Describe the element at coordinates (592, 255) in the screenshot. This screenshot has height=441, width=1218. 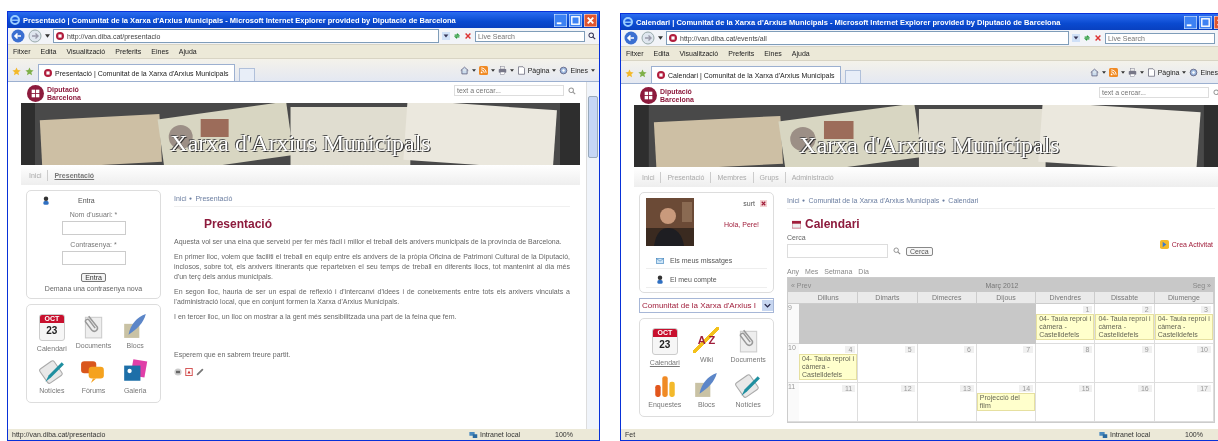
I see `scrollbar` at that location.